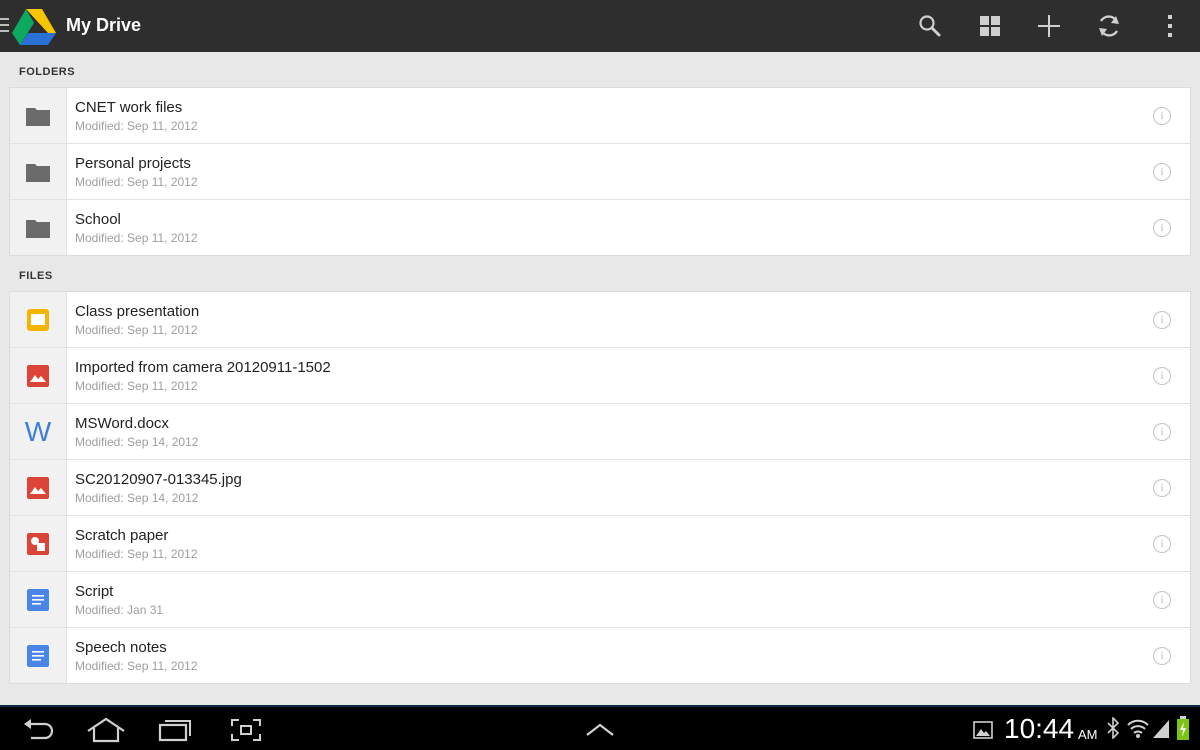 The image size is (1200, 750). What do you see at coordinates (38, 543) in the screenshot?
I see `drawing-icon` at bounding box center [38, 543].